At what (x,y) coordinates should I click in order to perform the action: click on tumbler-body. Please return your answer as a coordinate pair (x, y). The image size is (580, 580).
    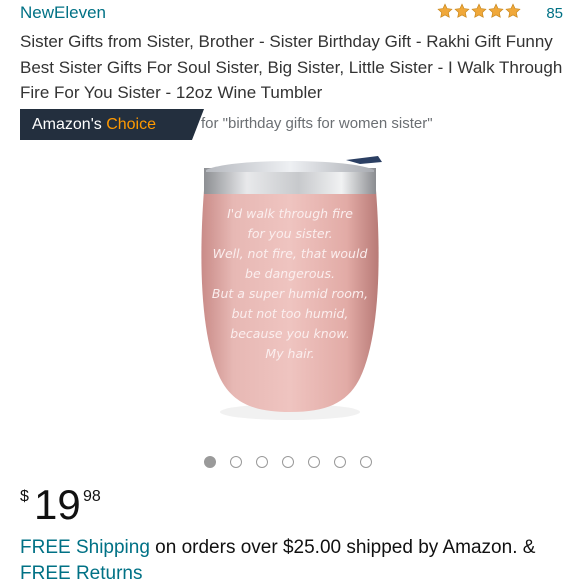
    Looking at the image, I should click on (290, 301).